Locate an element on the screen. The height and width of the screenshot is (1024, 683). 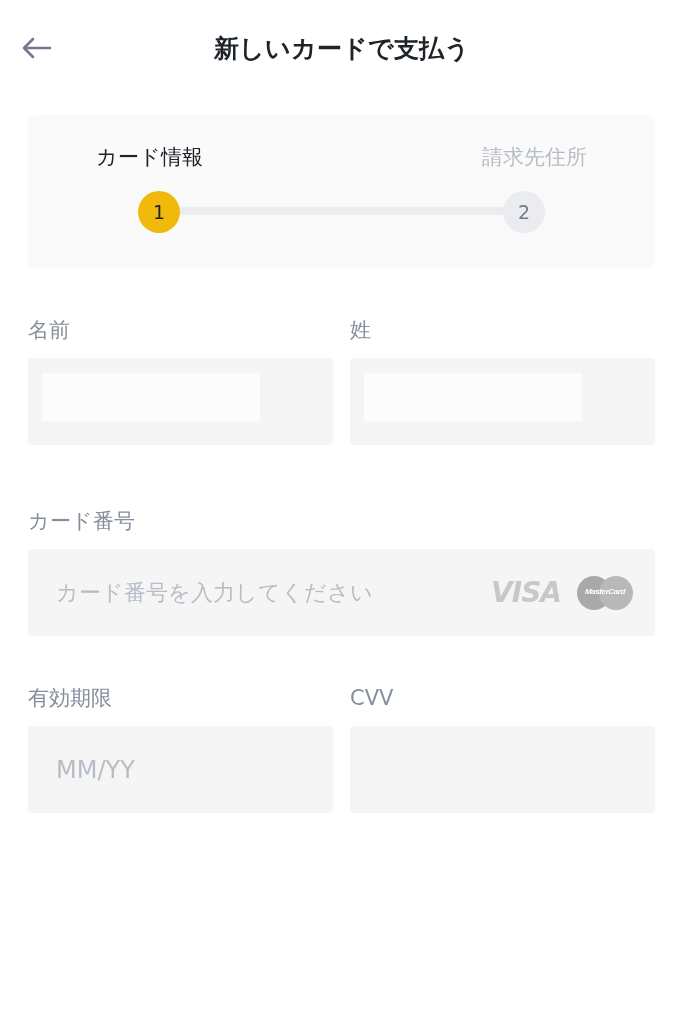
field-label: 名前 is located at coordinates (49, 330).